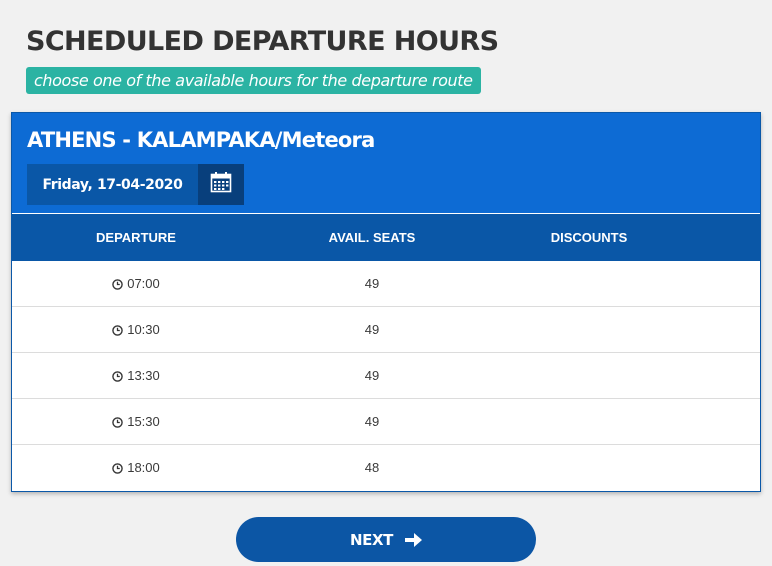  I want to click on departure-time-cell: 15:30, so click(136, 422).